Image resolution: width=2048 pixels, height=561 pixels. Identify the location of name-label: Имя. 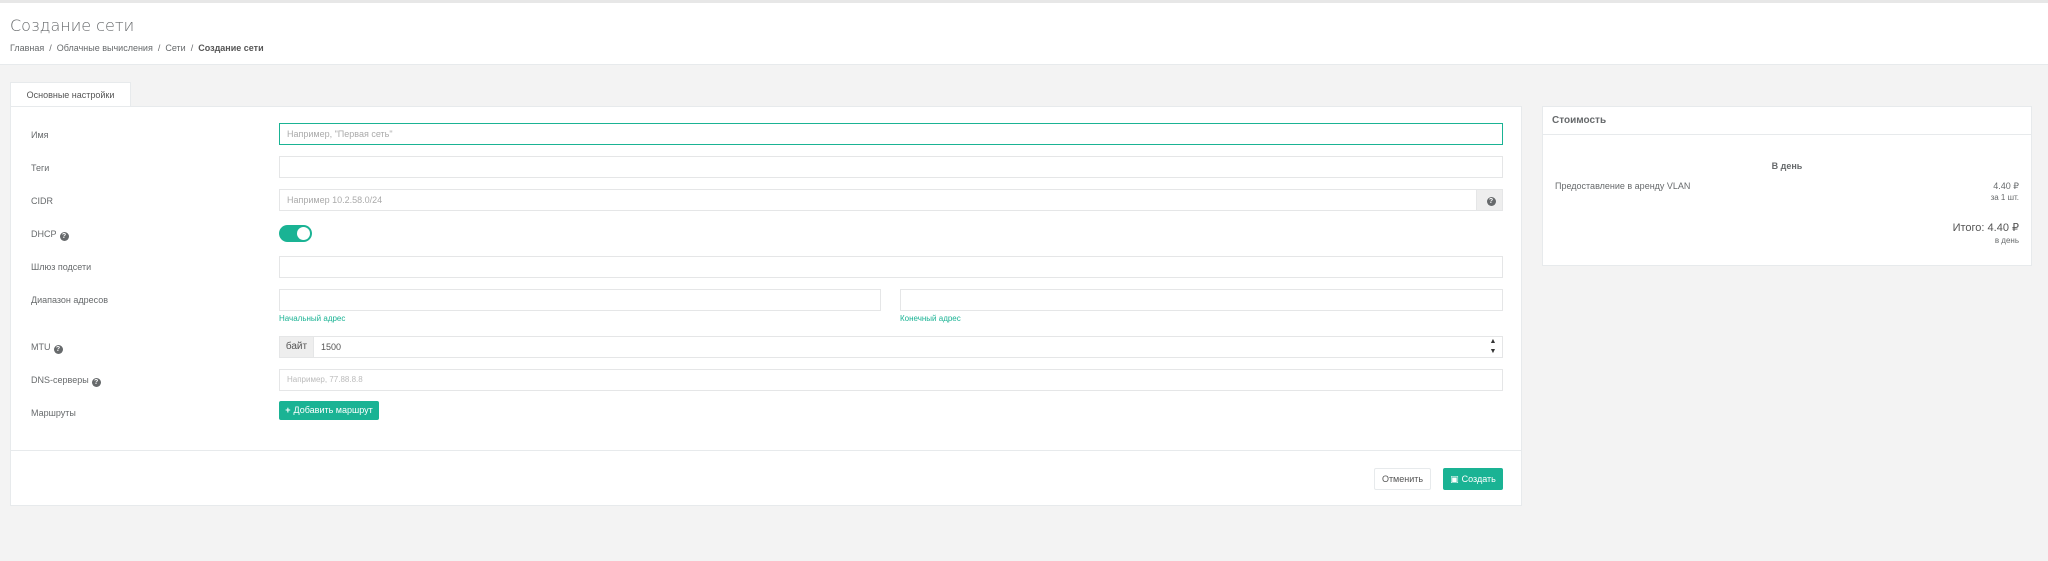
(40, 135).